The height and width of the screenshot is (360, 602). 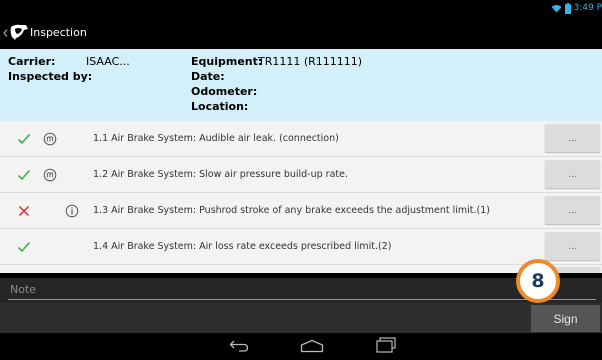 I want to click on inspected-by-label: Inspected by:, so click(x=50, y=76).